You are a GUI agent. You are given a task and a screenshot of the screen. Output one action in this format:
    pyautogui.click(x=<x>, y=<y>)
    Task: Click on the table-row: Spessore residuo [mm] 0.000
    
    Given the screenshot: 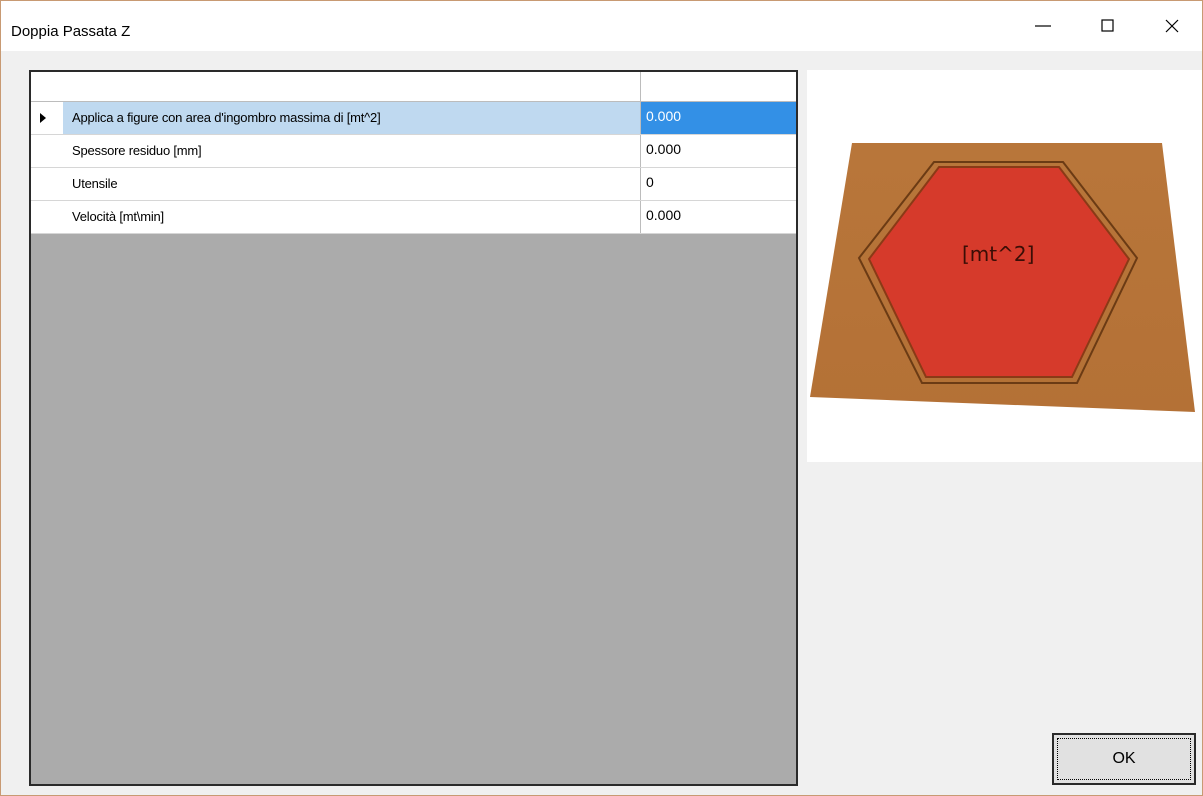 What is the action you would take?
    pyautogui.click(x=413, y=151)
    